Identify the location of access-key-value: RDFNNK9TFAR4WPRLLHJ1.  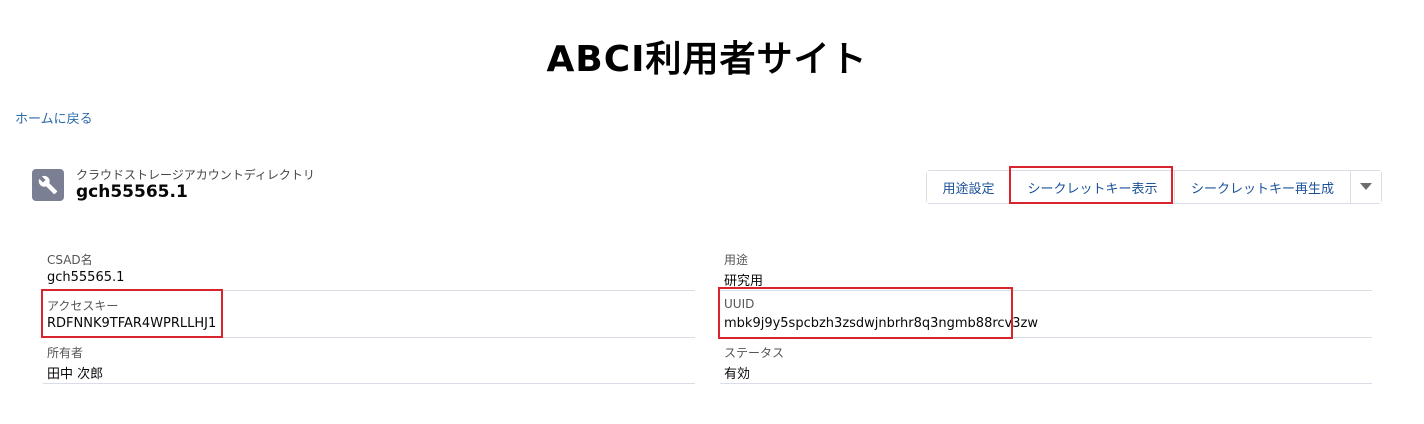
(132, 323).